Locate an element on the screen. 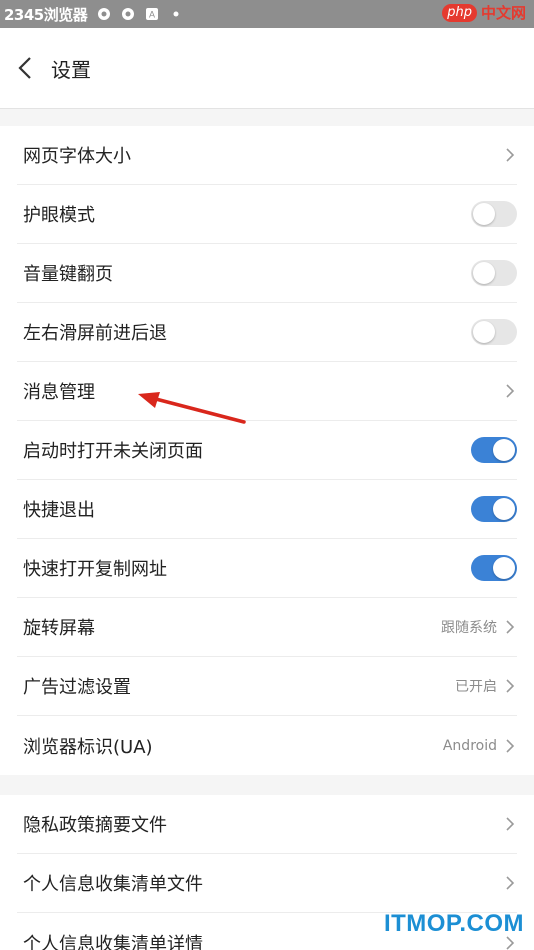 The image size is (534, 950). setting-row: 音量键翻页 is located at coordinates (267, 273).